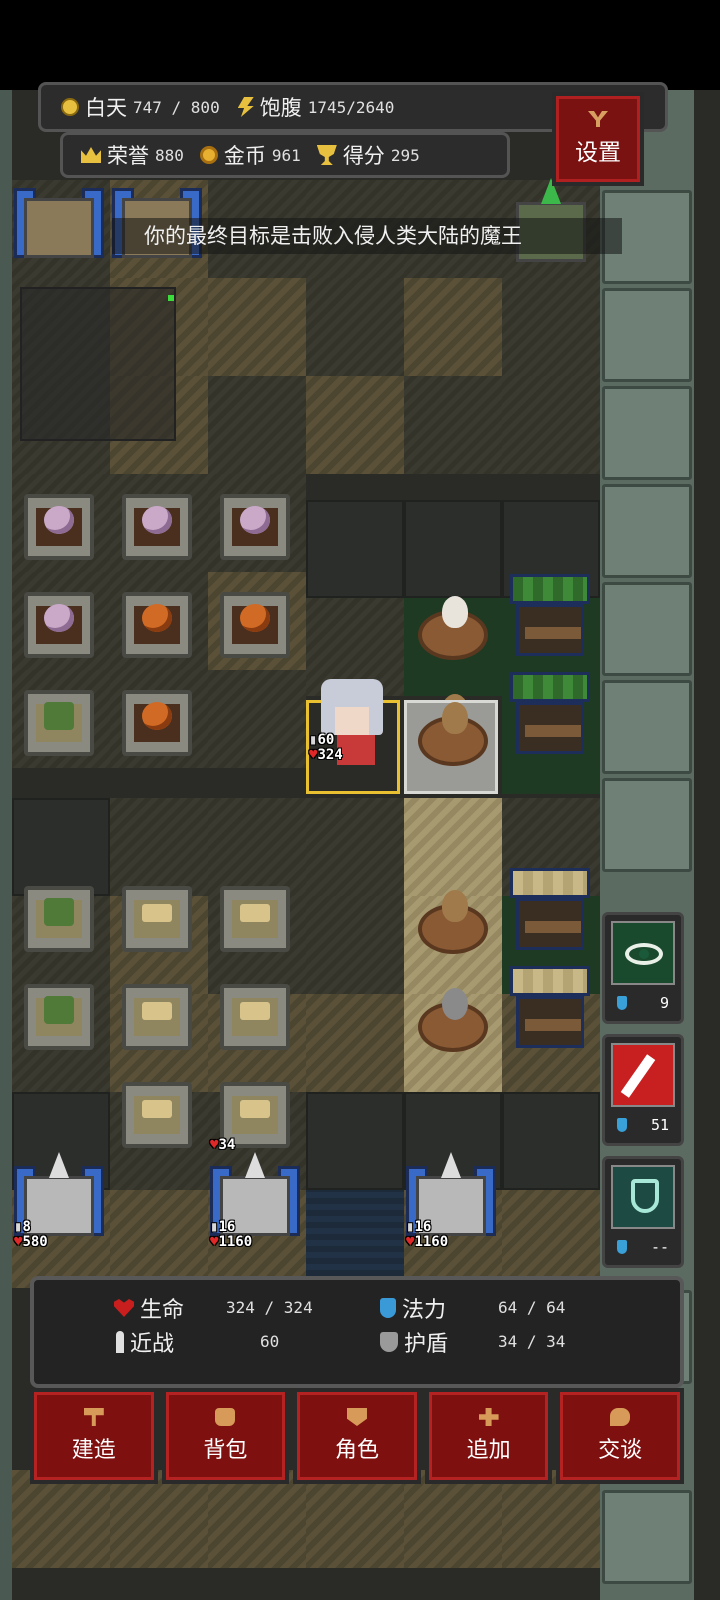 Image resolution: width=720 pixels, height=1600 pixels. What do you see at coordinates (413, 1308) in the screenshot?
I see `mana-stat: 法力` at bounding box center [413, 1308].